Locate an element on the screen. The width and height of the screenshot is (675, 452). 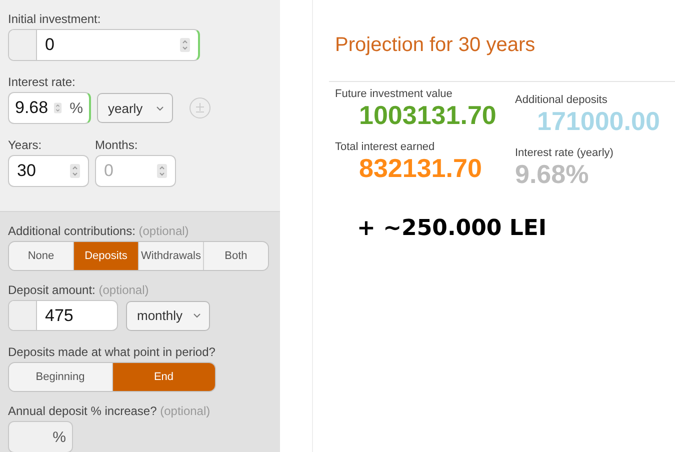
contribution-option: Deposits is located at coordinates (106, 256).